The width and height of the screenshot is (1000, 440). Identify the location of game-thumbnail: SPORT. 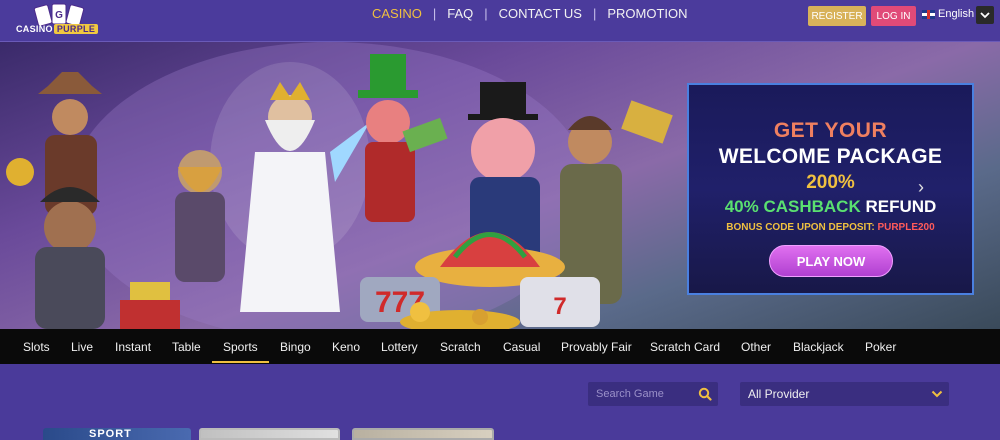
(117, 434).